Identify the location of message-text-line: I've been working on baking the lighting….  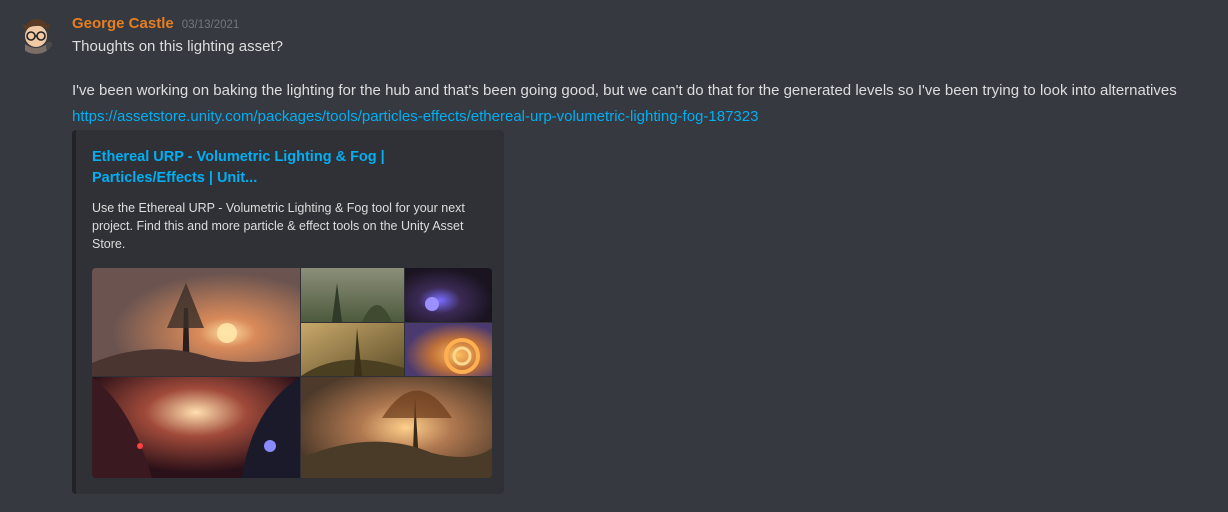
(624, 90).